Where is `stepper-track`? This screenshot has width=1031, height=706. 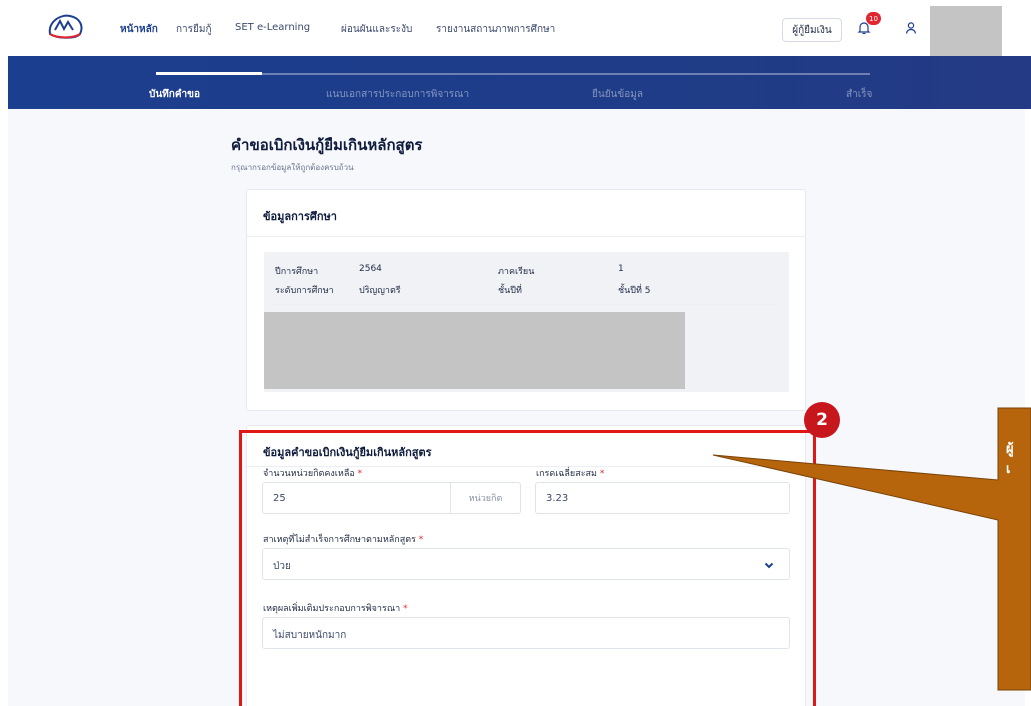 stepper-track is located at coordinates (513, 74).